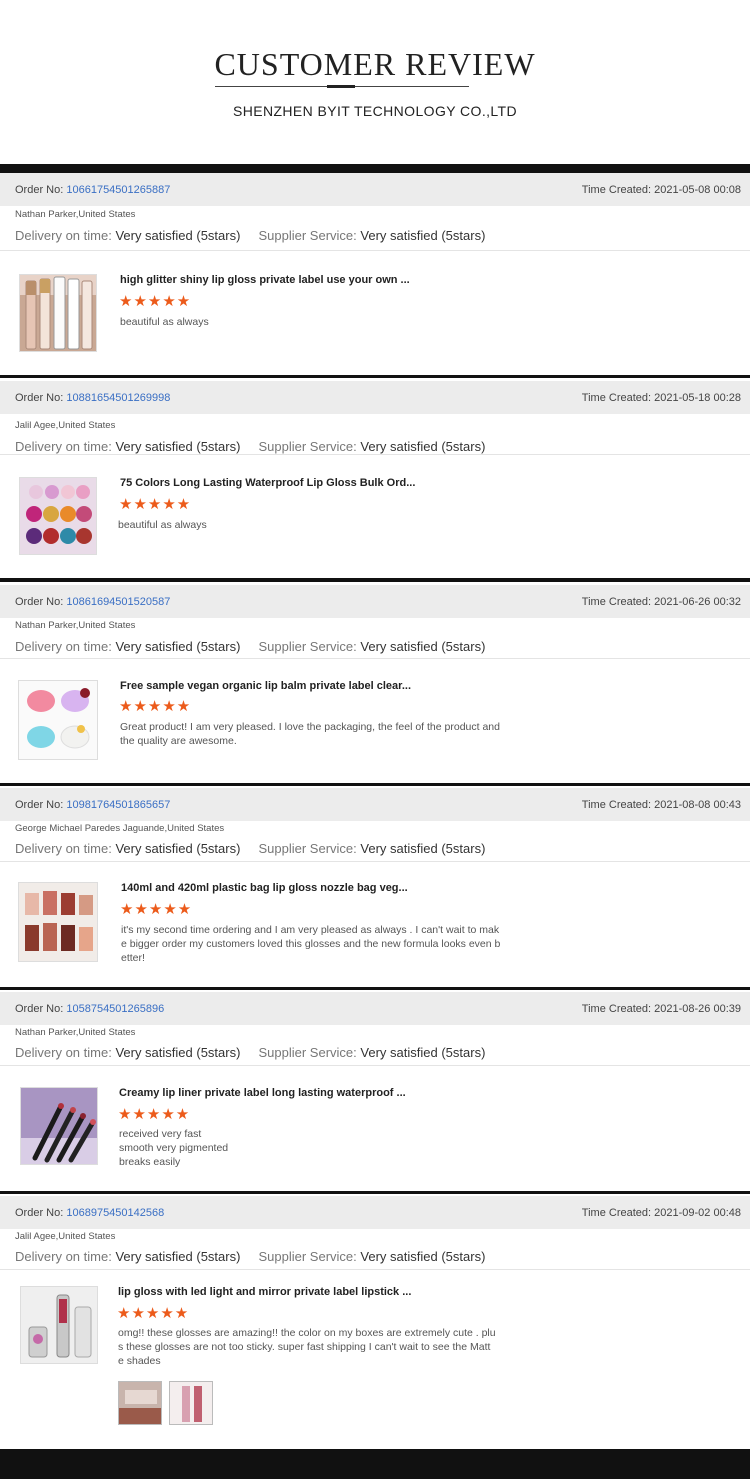 The height and width of the screenshot is (1479, 750). Describe the element at coordinates (697, 398) in the screenshot. I see `time-created-value: 2021-05-18 00:28` at that location.